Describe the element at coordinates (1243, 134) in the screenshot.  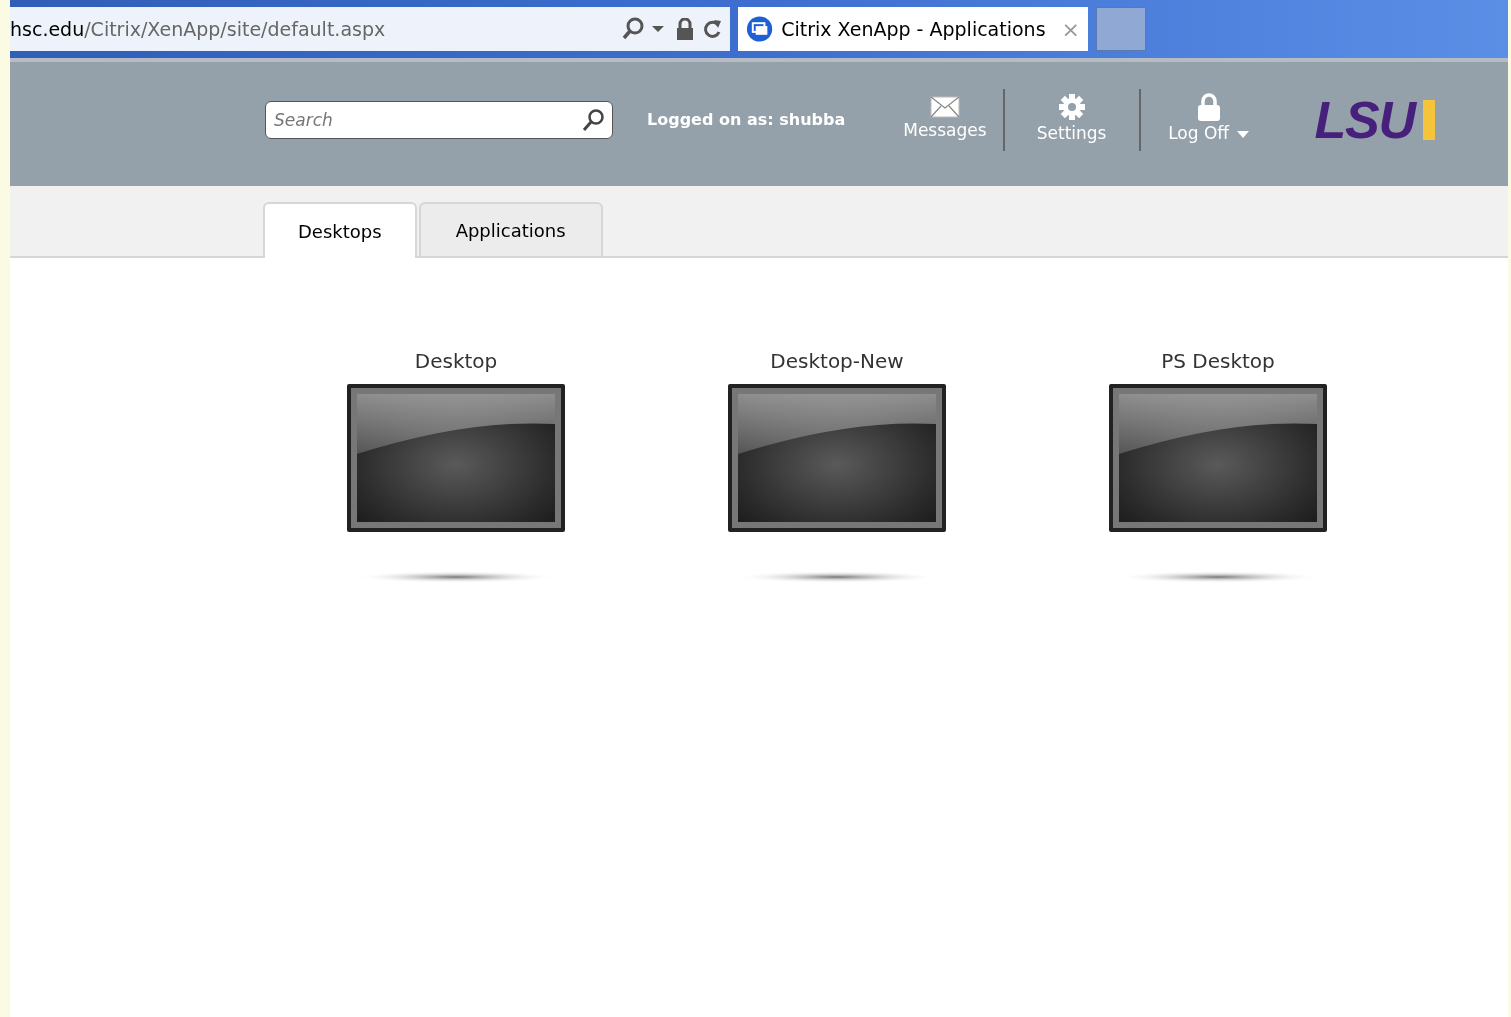
I see `caret-icon` at that location.